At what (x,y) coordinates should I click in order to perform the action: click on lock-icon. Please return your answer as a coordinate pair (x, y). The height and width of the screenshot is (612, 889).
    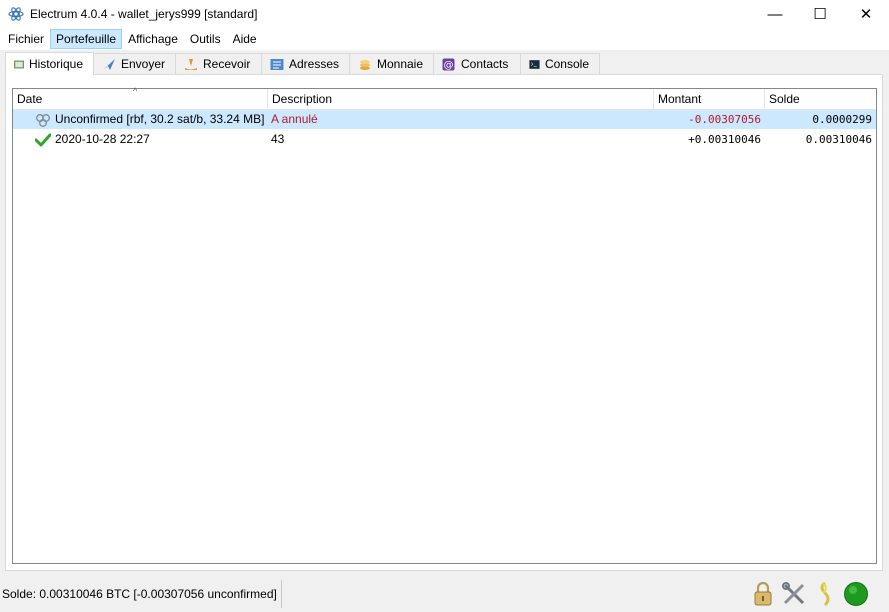
    Looking at the image, I should click on (763, 594).